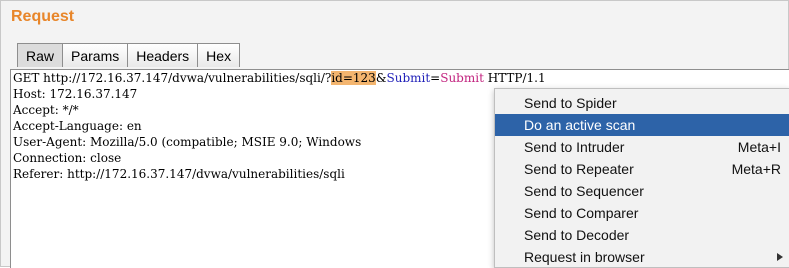 The height and width of the screenshot is (268, 789). What do you see at coordinates (514, 78) in the screenshot?
I see `request-protocol: HTTP/1.1` at bounding box center [514, 78].